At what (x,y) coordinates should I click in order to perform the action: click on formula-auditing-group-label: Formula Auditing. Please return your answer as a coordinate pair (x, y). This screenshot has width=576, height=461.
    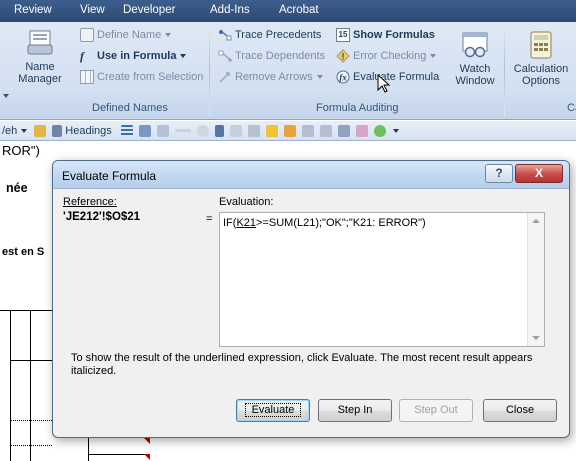
    Looking at the image, I should click on (357, 108).